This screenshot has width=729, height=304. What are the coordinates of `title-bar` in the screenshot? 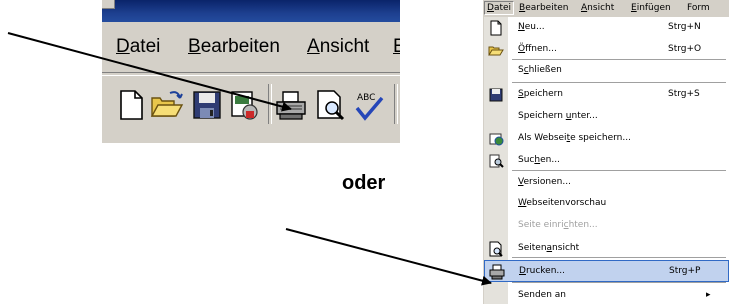 It's located at (251, 11).